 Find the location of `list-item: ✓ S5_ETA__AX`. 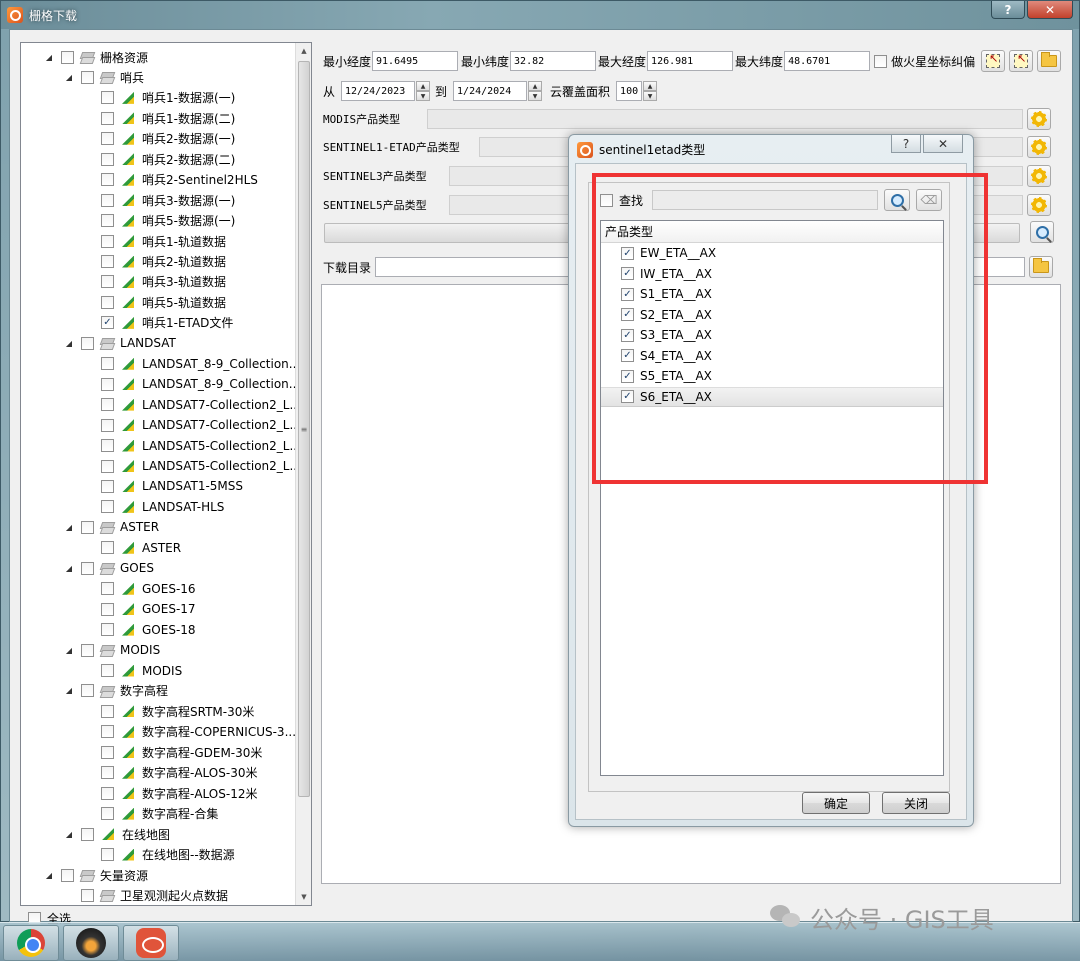

list-item: ✓ S5_ETA__AX is located at coordinates (772, 376).